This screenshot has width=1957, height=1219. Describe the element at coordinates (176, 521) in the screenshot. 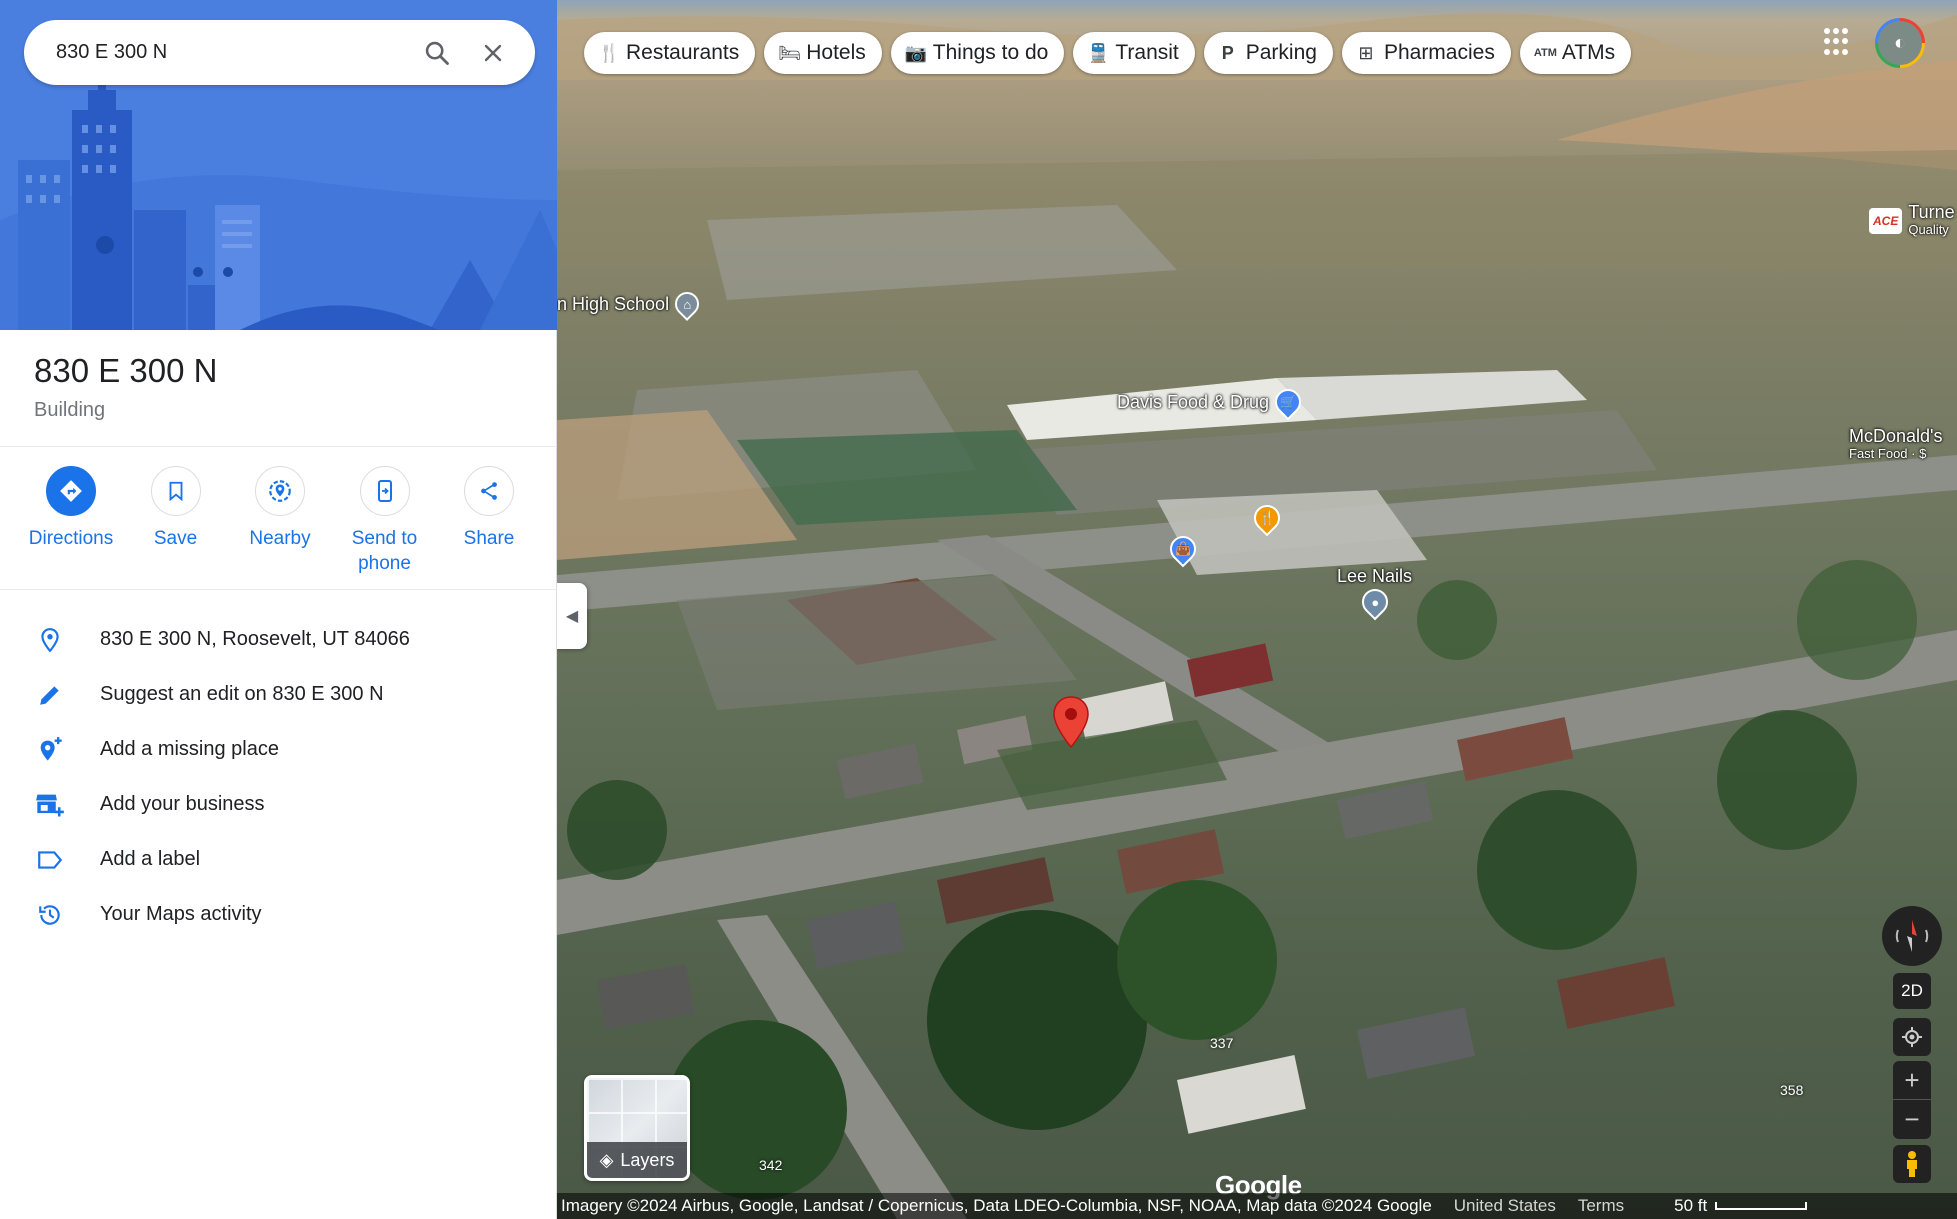

I see `save-button: Save` at that location.